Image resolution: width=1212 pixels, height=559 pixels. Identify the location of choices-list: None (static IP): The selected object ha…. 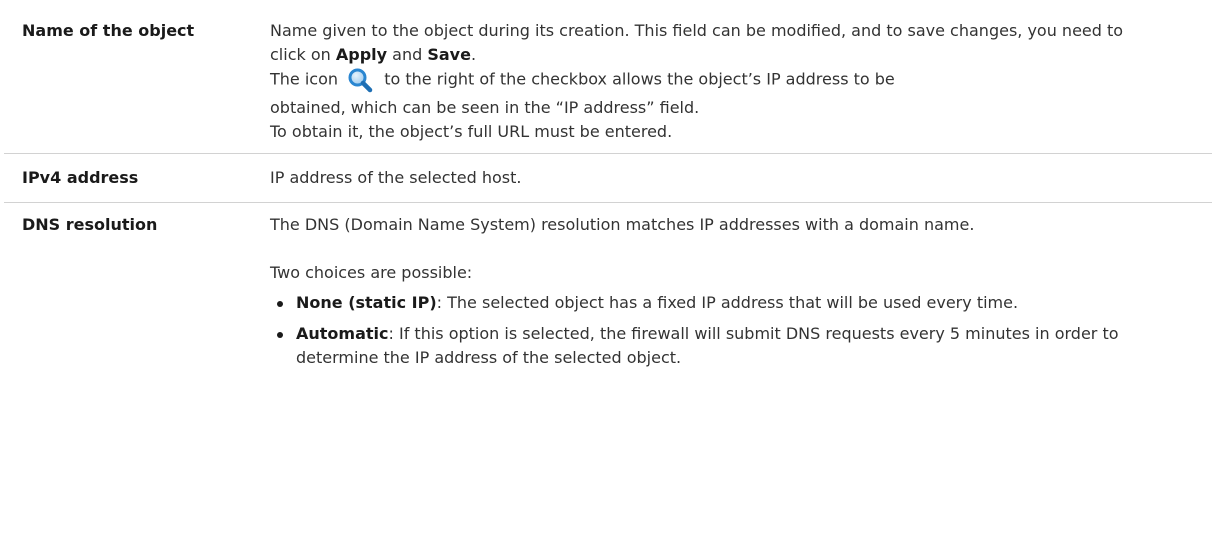
(711, 330).